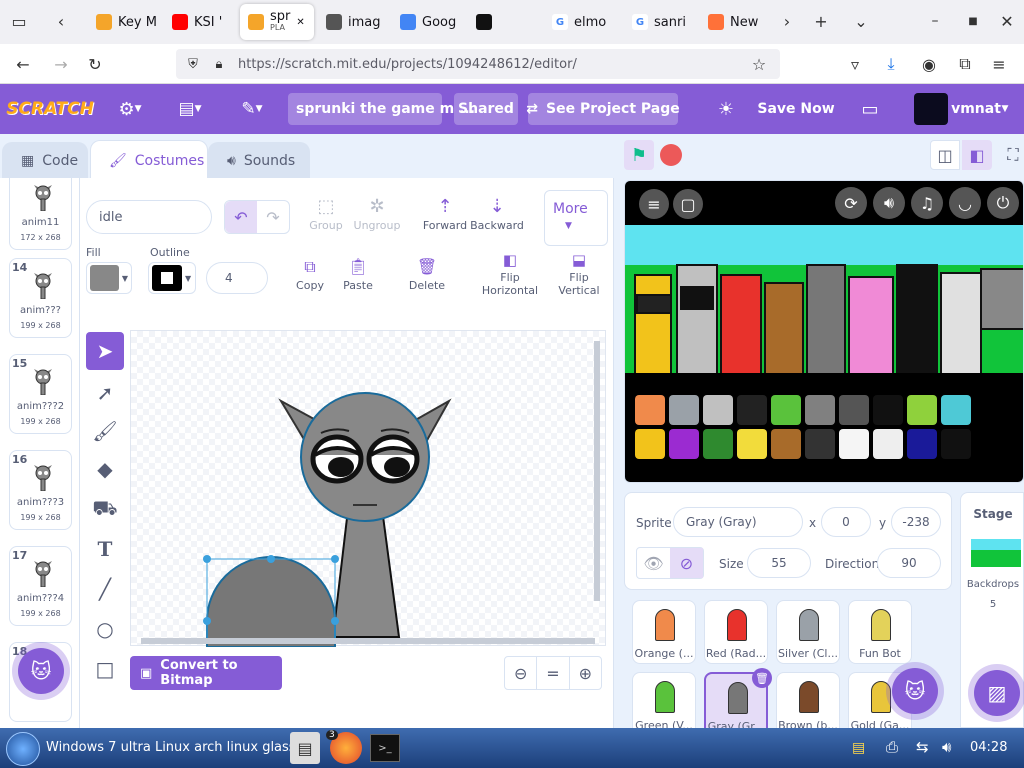 This screenshot has height=768, width=1024. Describe the element at coordinates (193, 64) in the screenshot. I see `shield-icon: ⛨` at that location.